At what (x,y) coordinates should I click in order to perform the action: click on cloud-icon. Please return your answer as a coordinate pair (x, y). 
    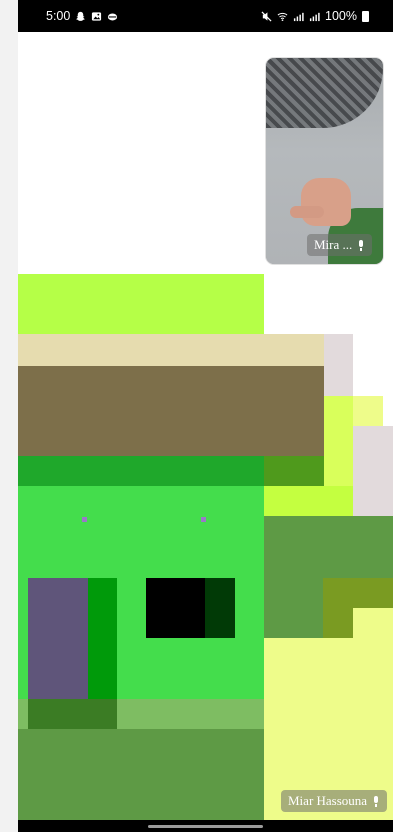
    Looking at the image, I should click on (113, 16).